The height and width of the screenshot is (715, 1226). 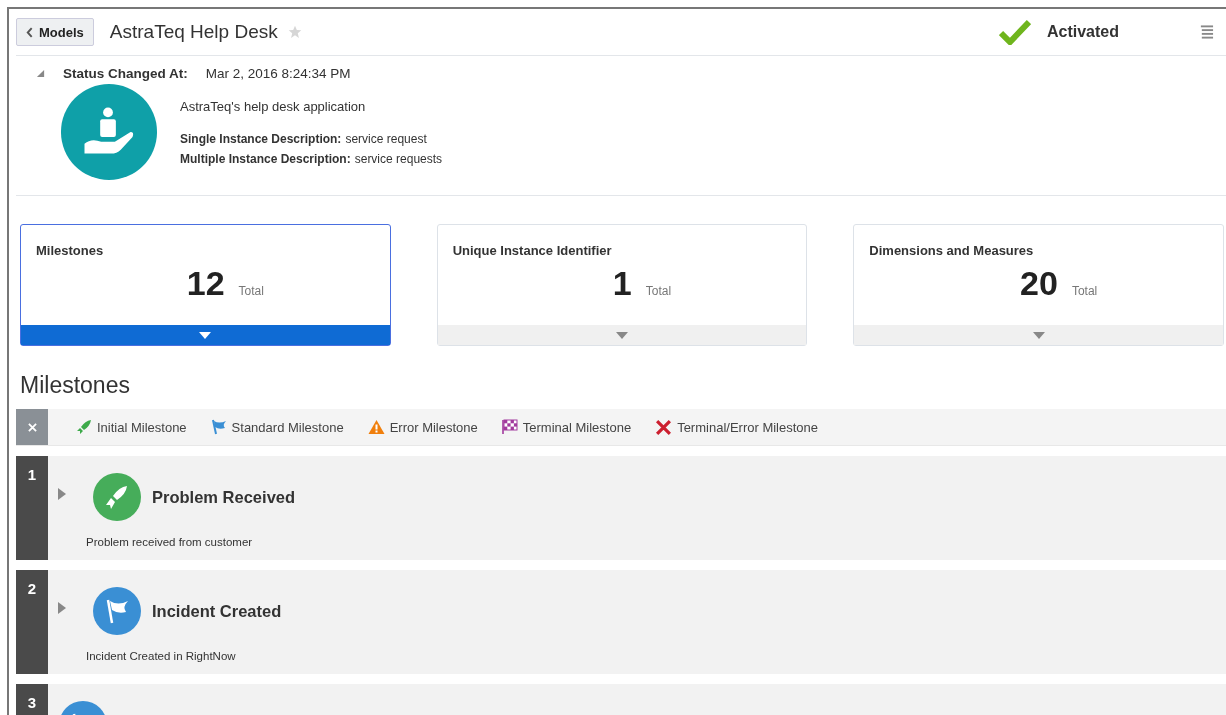 I want to click on hand-person-icon, so click(x=109, y=132).